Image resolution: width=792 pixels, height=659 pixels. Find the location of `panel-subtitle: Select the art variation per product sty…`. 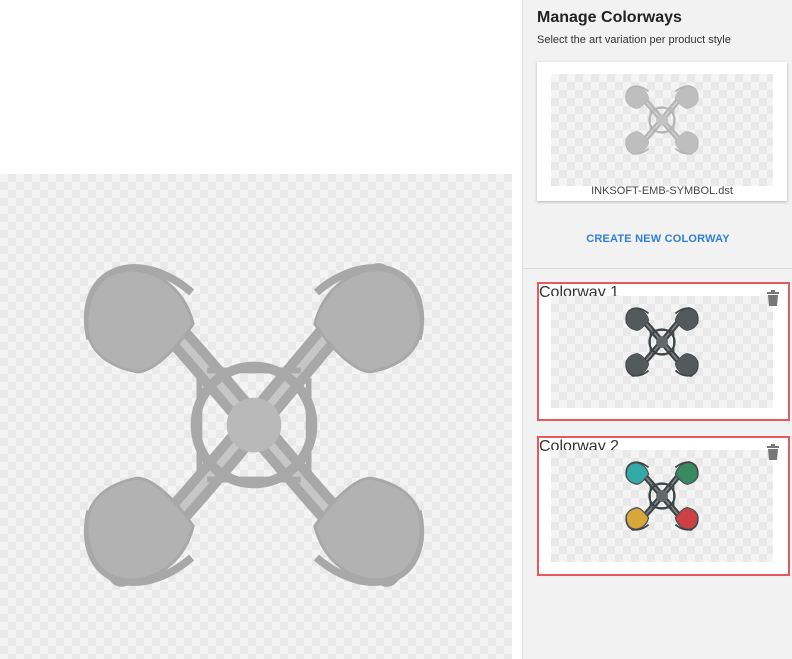

panel-subtitle: Select the art variation per product sty… is located at coordinates (634, 40).